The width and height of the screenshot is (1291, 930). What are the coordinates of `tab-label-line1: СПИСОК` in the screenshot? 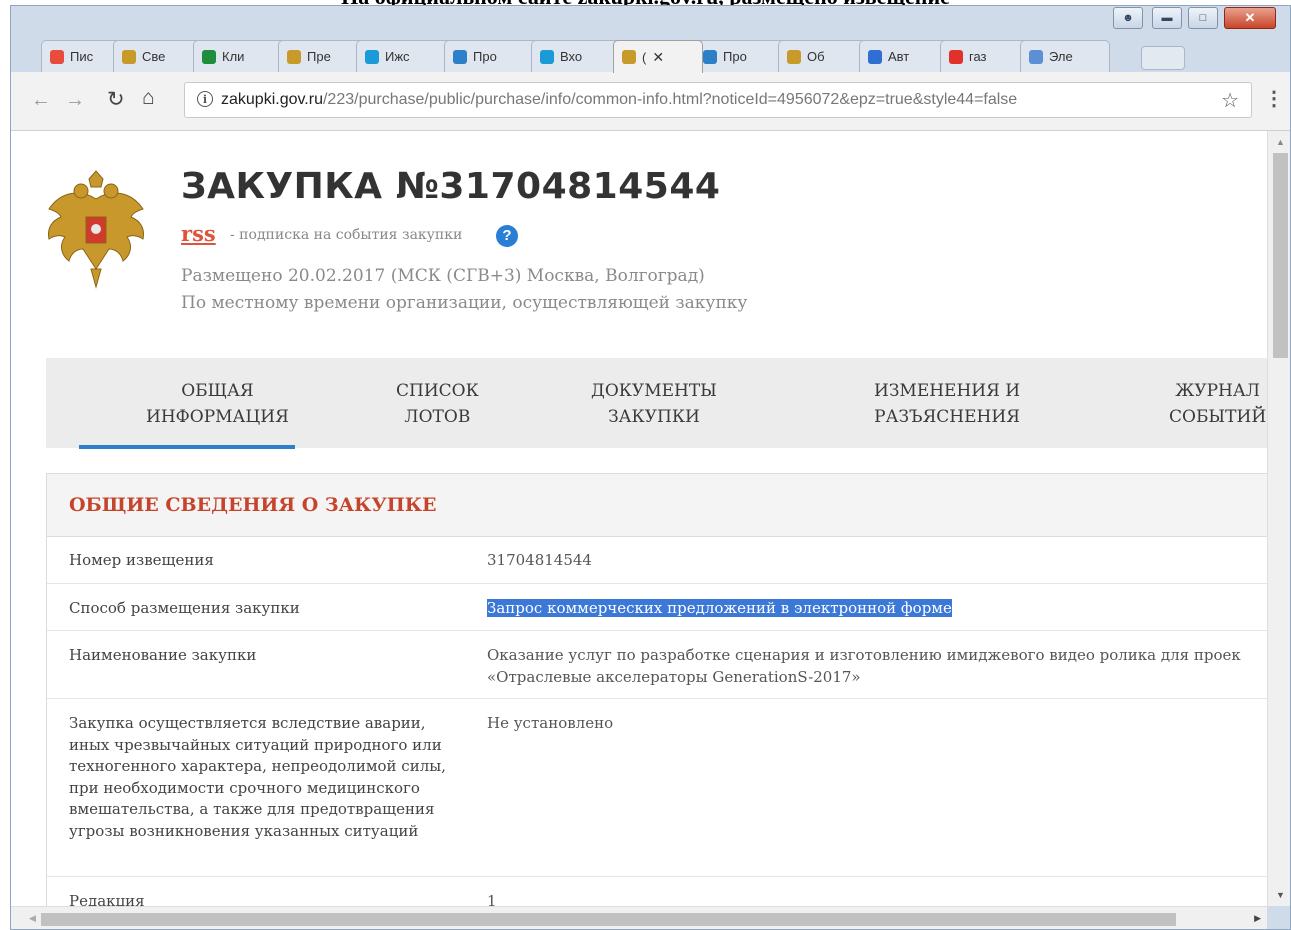 It's located at (437, 391).